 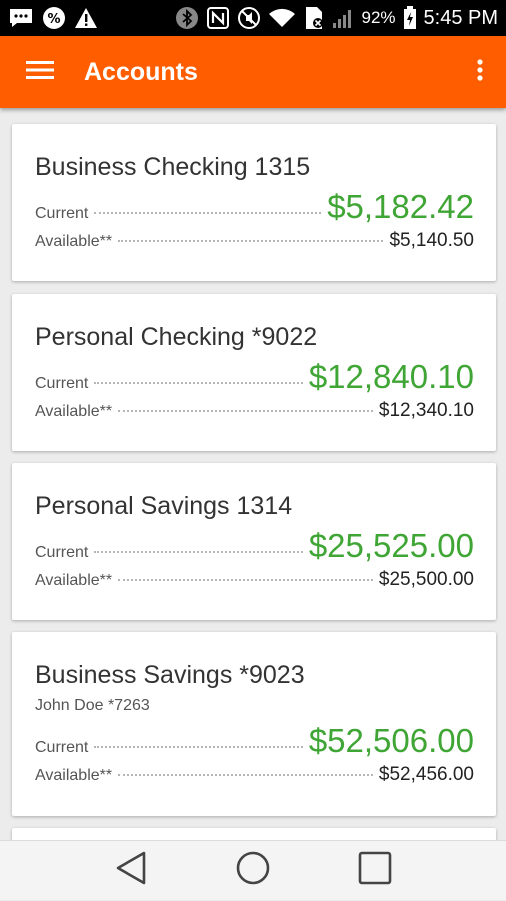 I want to click on available-balance-row: Available** $5,140.50, so click(x=254, y=241).